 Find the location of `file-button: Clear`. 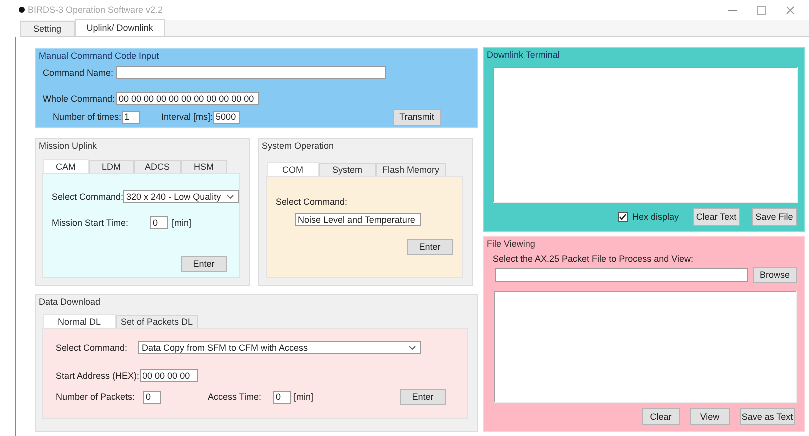

file-button: Clear is located at coordinates (661, 416).